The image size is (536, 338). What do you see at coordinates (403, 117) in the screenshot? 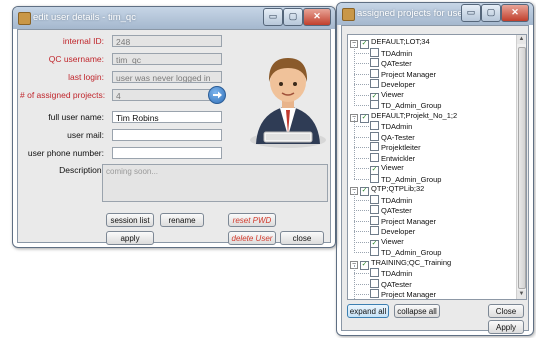
I see `project-node: − ✓ DEFAULT;Projekt_No_1;2` at bounding box center [403, 117].